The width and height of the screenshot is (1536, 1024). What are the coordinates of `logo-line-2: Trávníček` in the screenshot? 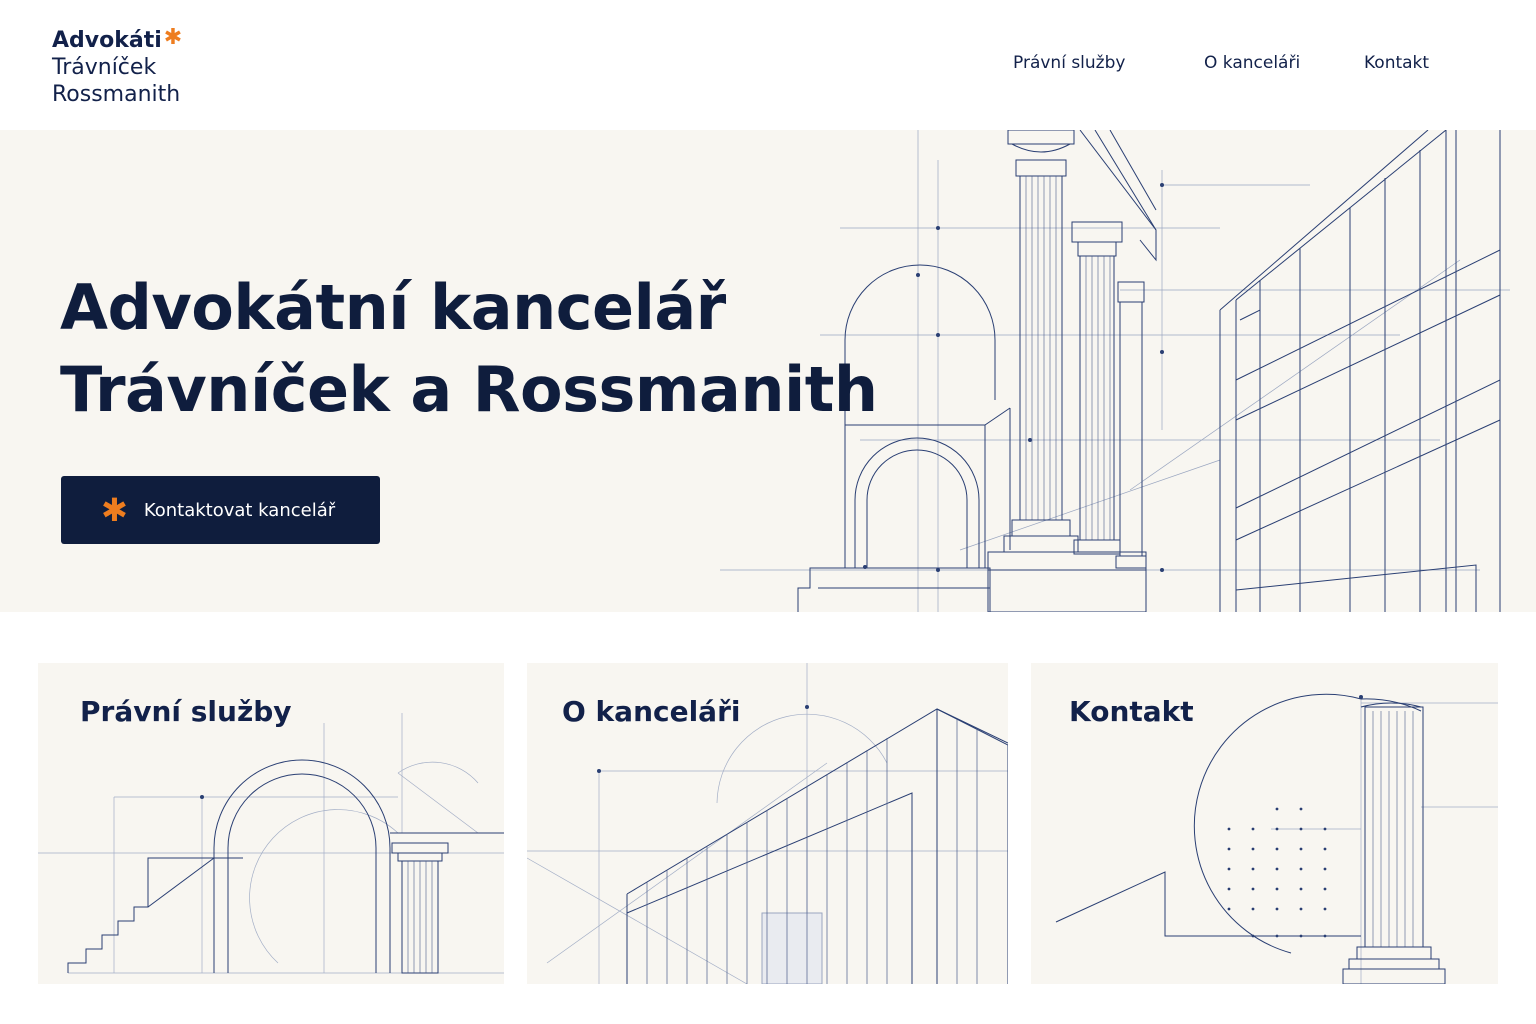 It's located at (104, 67).